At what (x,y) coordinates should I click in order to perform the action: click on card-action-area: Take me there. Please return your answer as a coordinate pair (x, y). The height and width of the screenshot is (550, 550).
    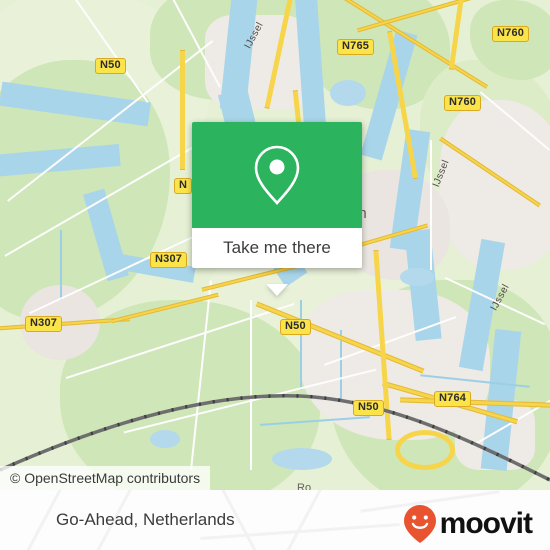
    Looking at the image, I should click on (277, 248).